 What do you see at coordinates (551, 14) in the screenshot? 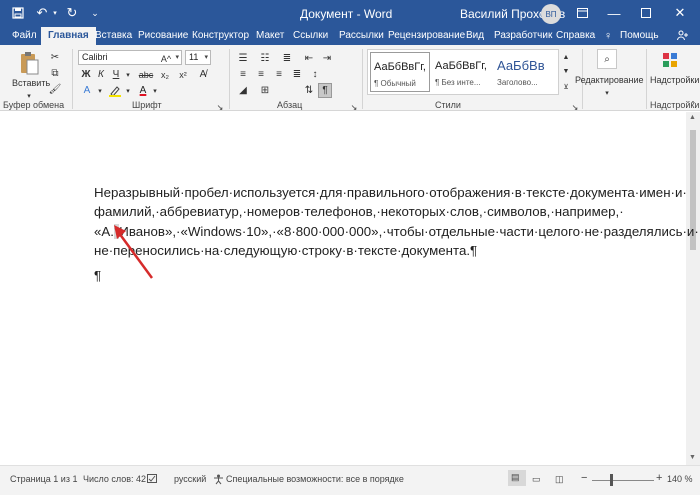
I see `avatar: ВП` at bounding box center [551, 14].